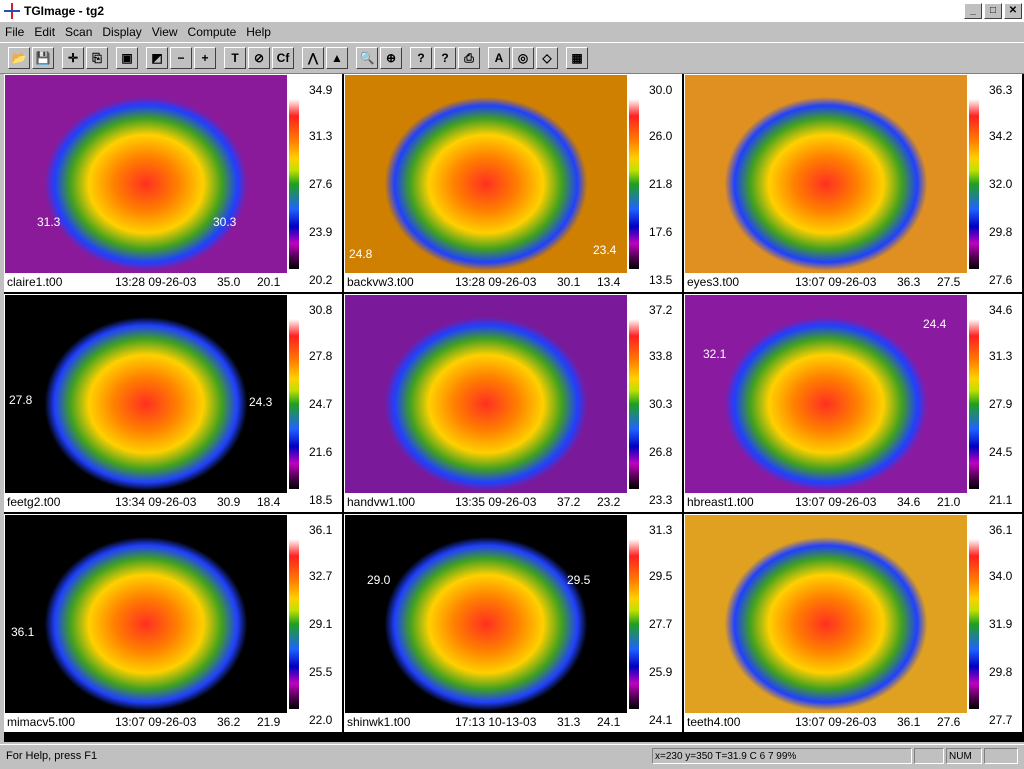 Image resolution: width=1024 pixels, height=769 pixels. I want to click on plus-button: +, so click(205, 58).